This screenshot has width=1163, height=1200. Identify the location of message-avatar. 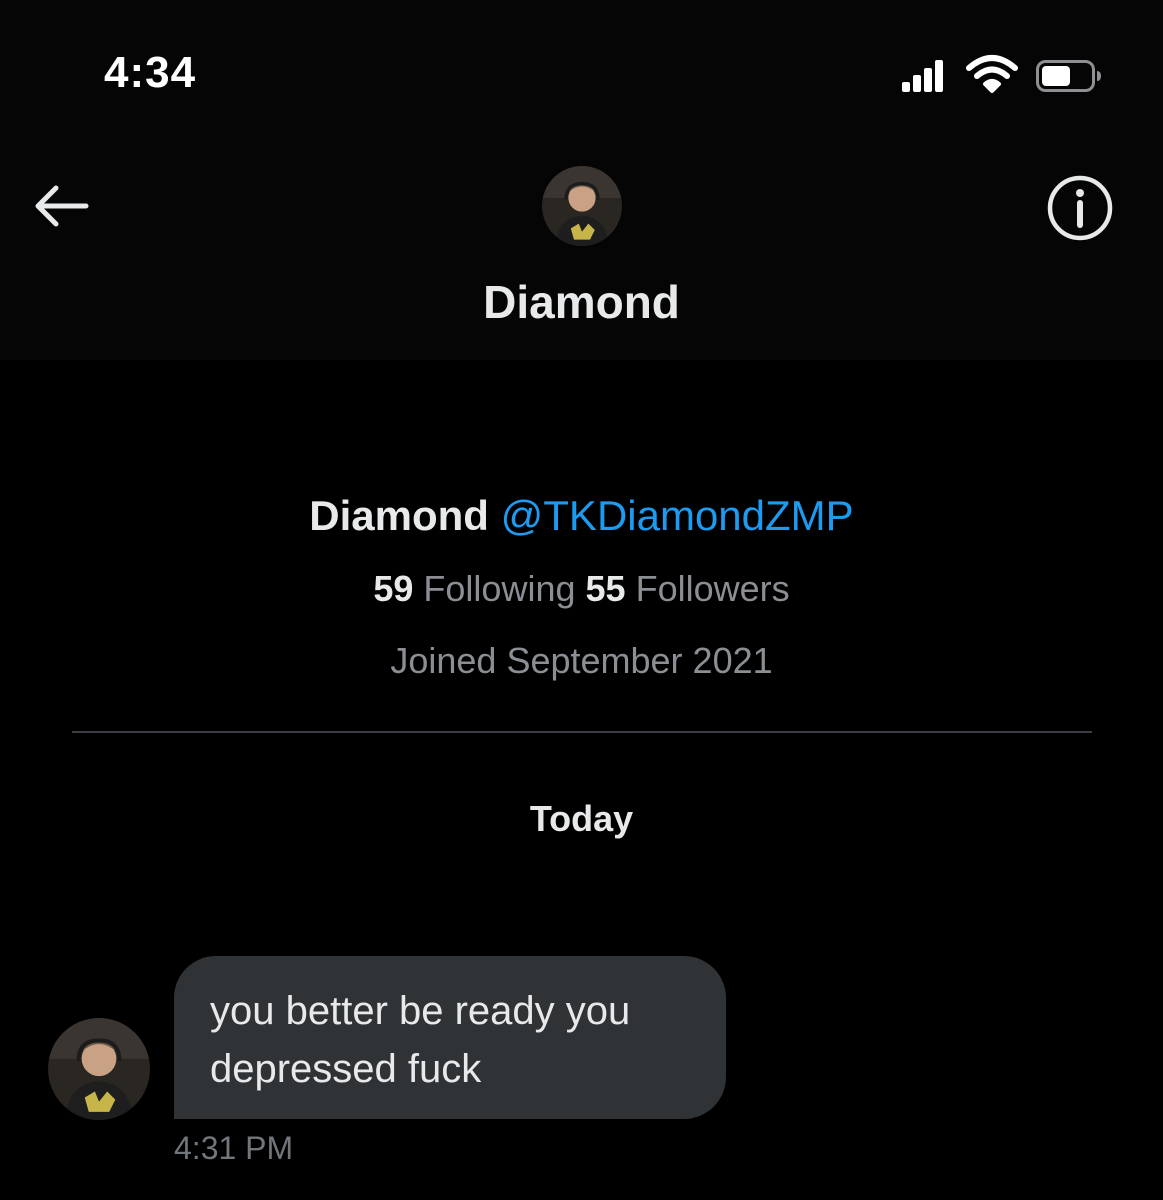
(99, 1069).